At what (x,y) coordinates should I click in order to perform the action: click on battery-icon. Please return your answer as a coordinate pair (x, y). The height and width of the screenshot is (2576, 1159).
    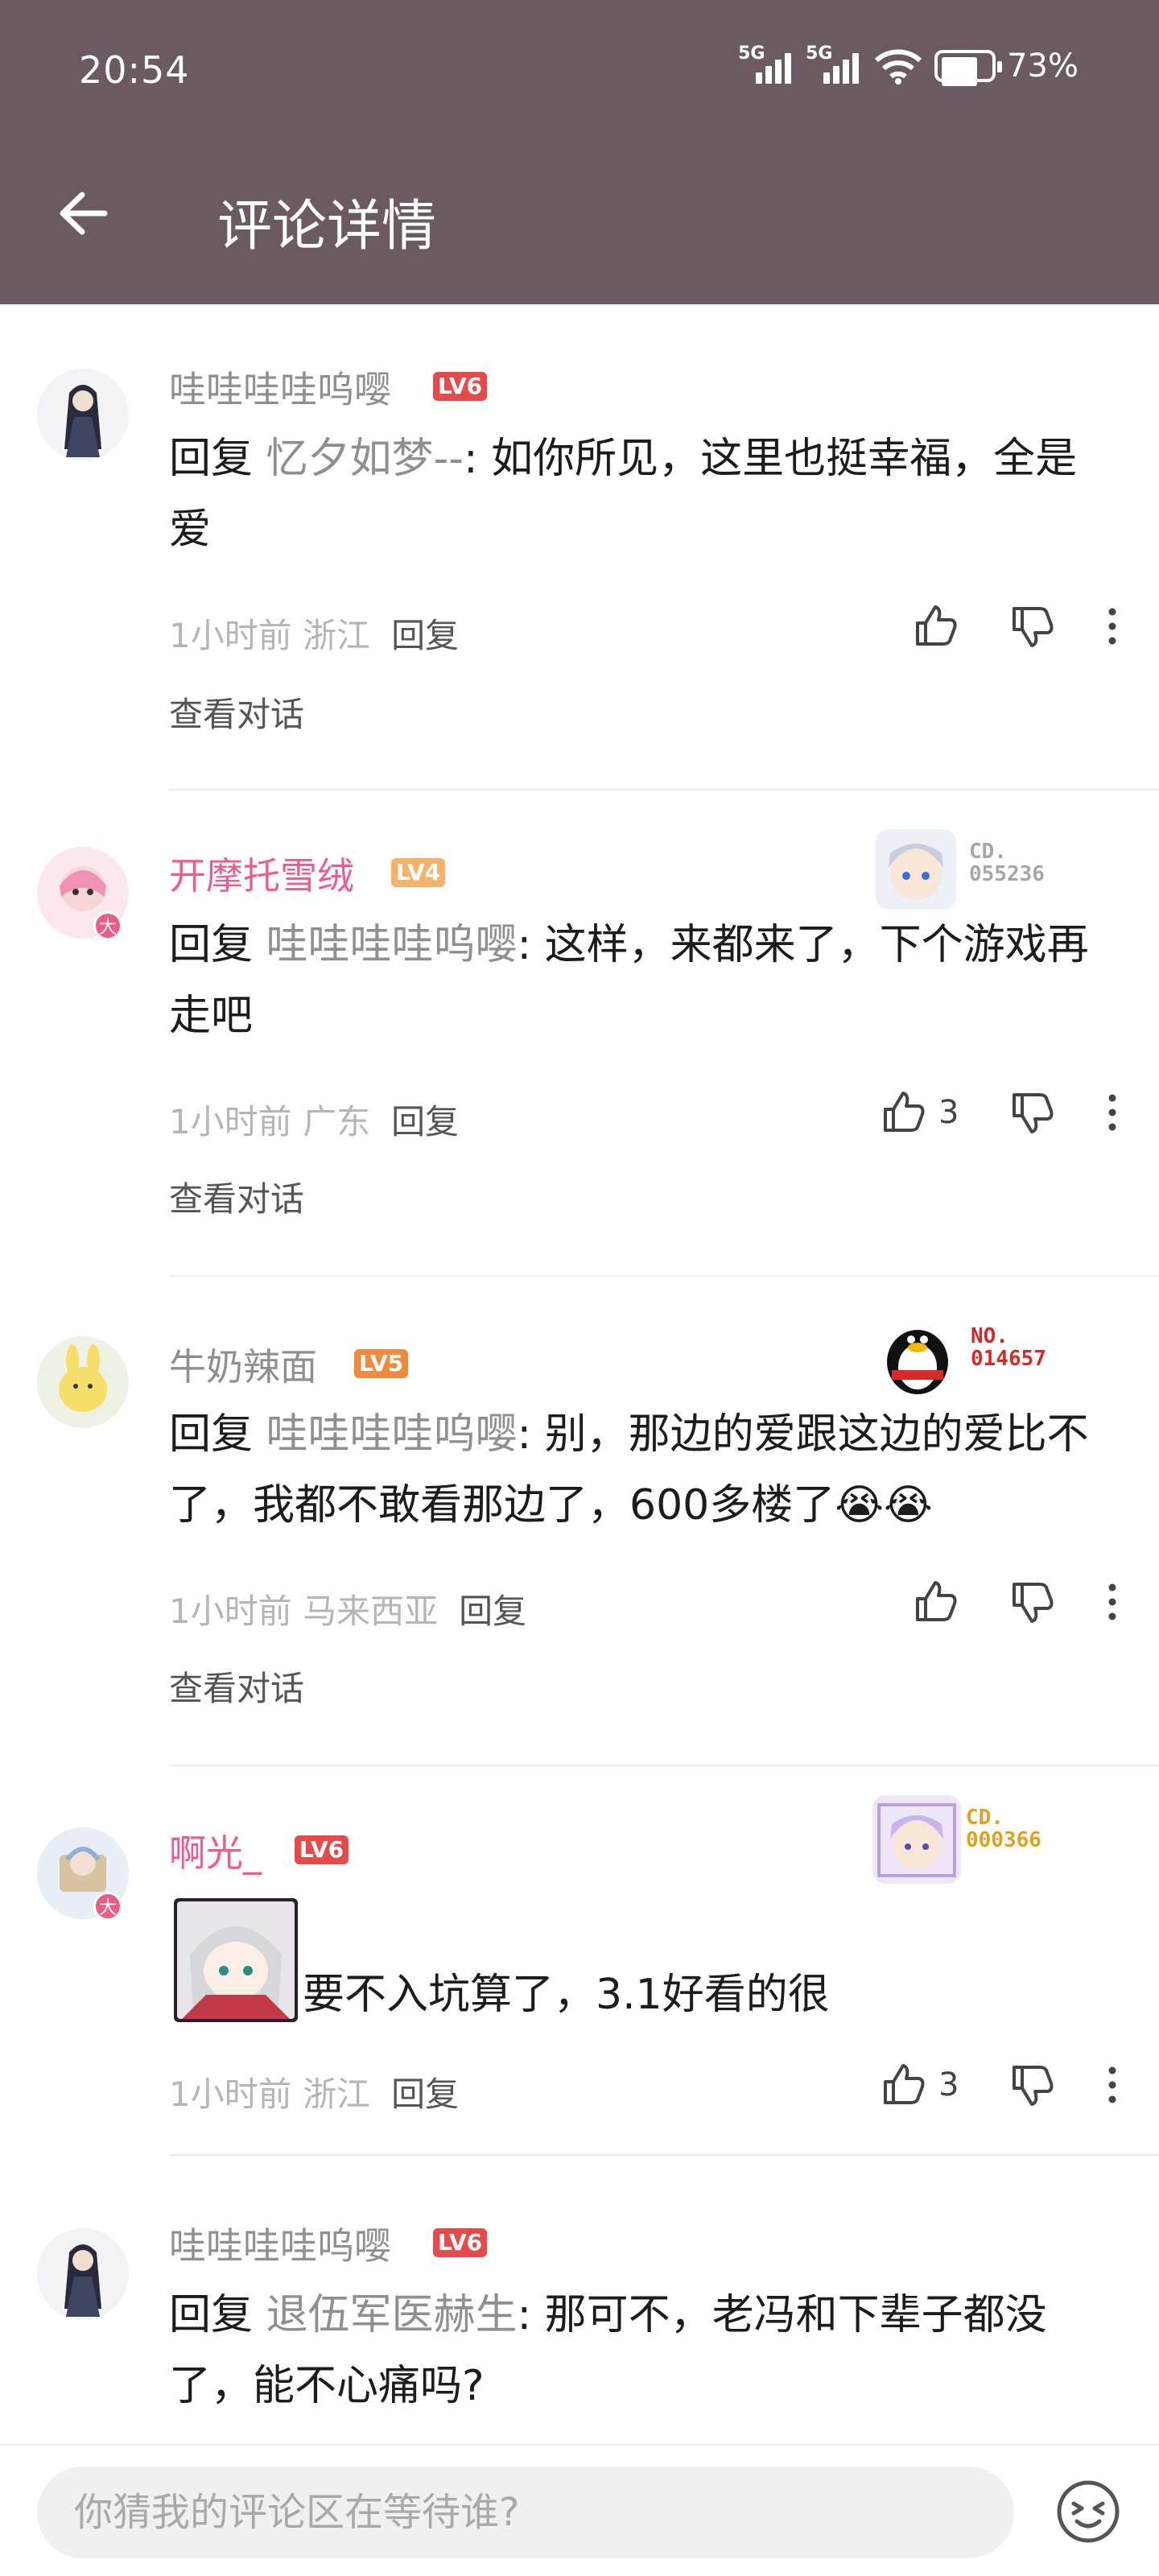
    Looking at the image, I should click on (968, 68).